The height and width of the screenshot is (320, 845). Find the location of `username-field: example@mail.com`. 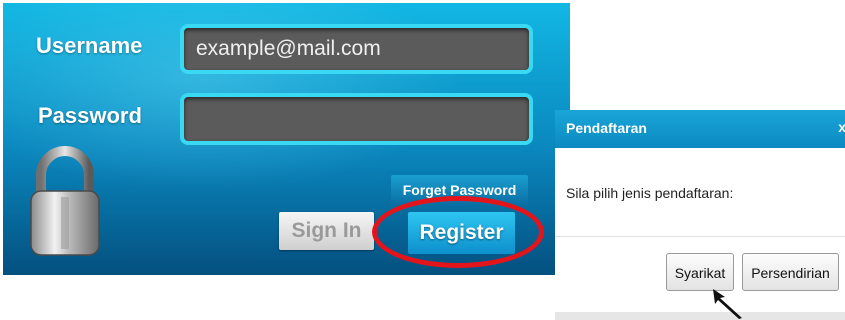

username-field: example@mail.com is located at coordinates (356, 49).